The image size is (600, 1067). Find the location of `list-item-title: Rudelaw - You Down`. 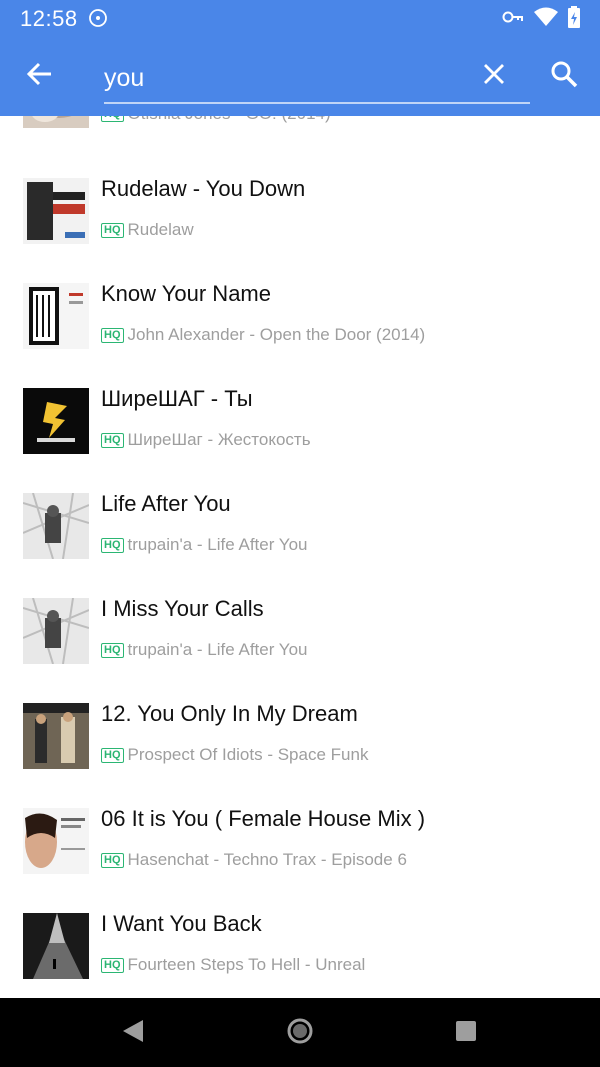

list-item-title: Rudelaw - You Down is located at coordinates (203, 188).